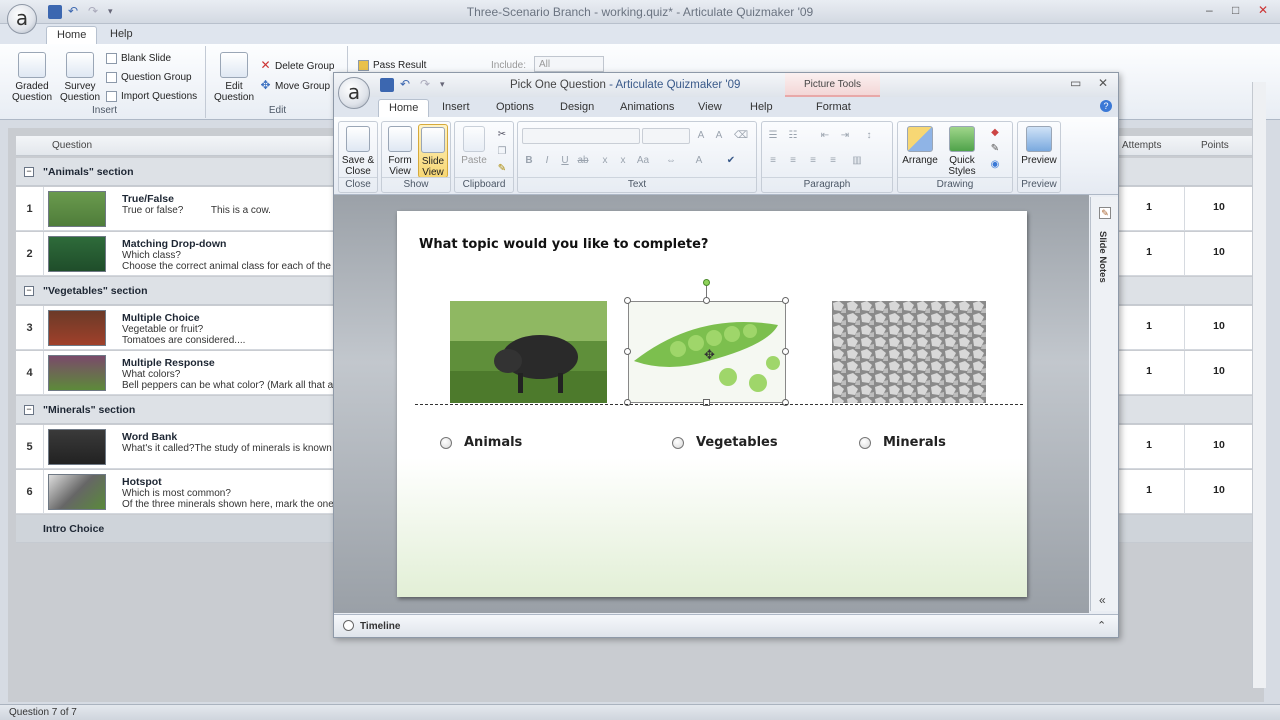 The height and width of the screenshot is (720, 1280). Describe the element at coordinates (813, 161) in the screenshot. I see `align-right-icon: ≡` at that location.